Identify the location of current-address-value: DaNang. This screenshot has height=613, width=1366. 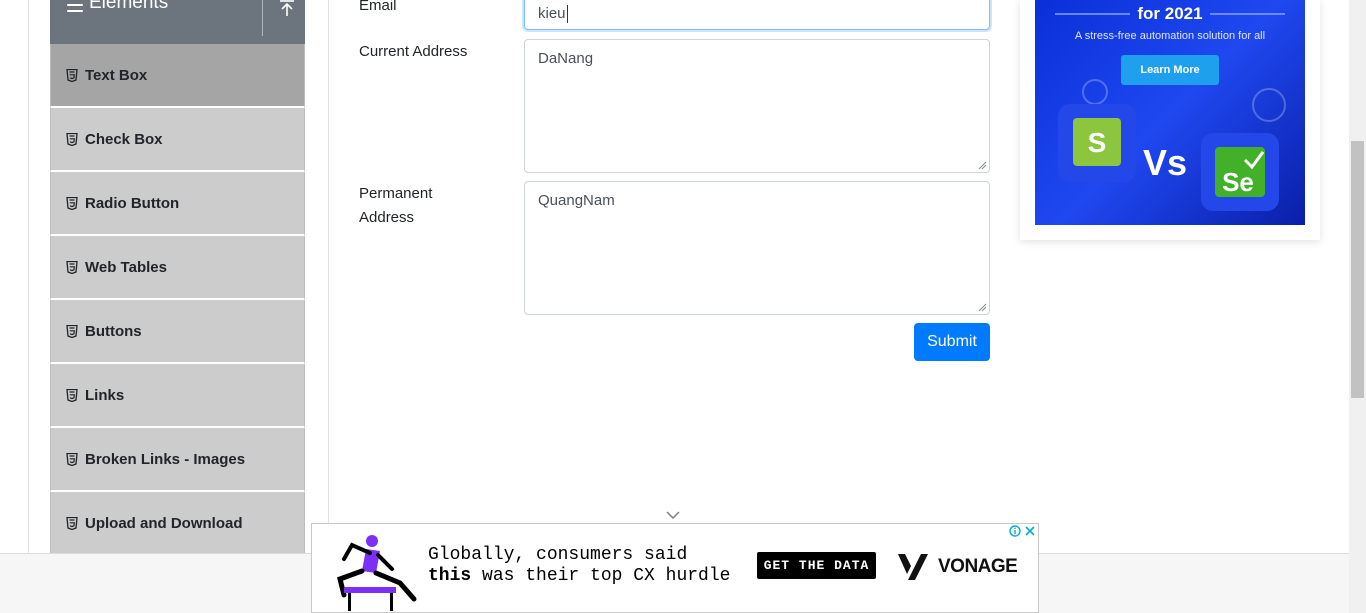
(566, 58).